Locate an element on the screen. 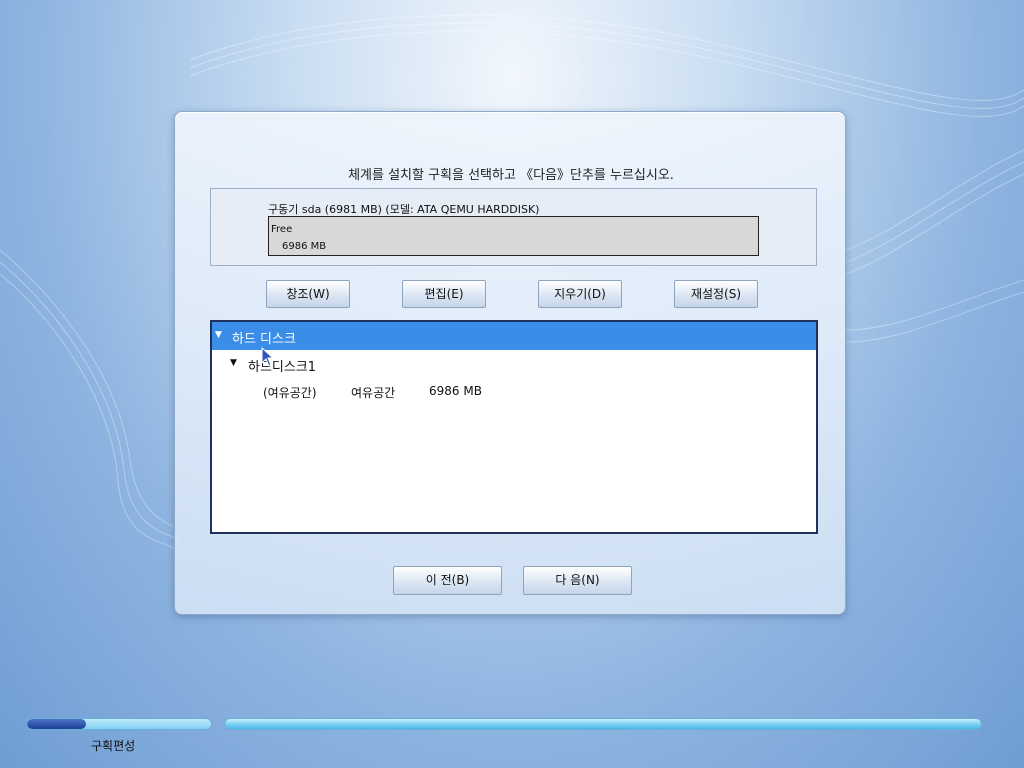 The width and height of the screenshot is (1024, 768). instruction-text: 체계를 설치할 구획을 선택하고 《다음》단추를 누르십시오. is located at coordinates (511, 175).